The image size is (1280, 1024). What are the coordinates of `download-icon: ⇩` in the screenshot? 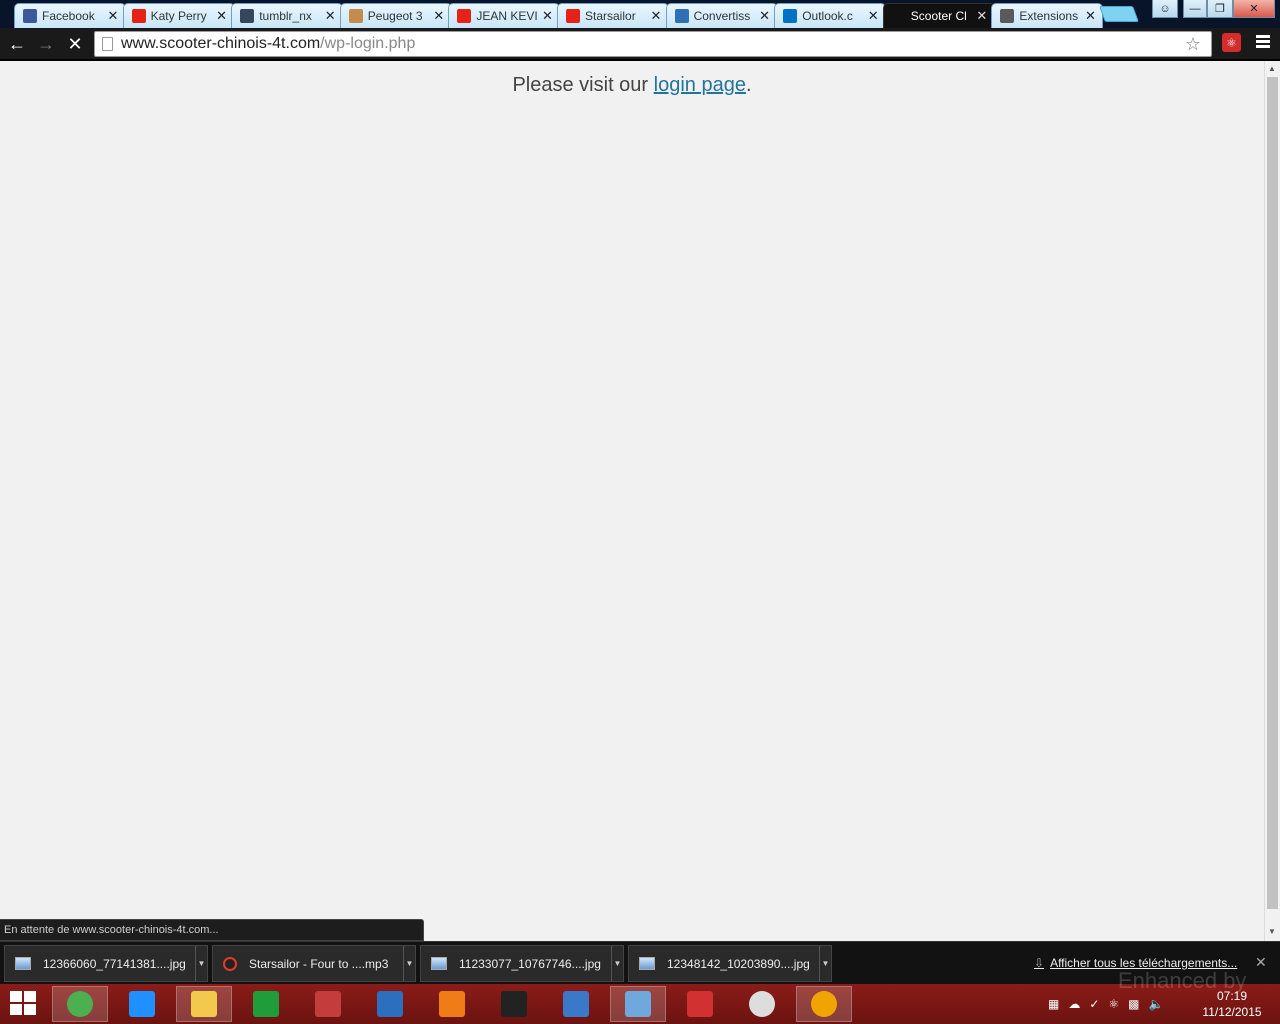 It's located at (1039, 963).